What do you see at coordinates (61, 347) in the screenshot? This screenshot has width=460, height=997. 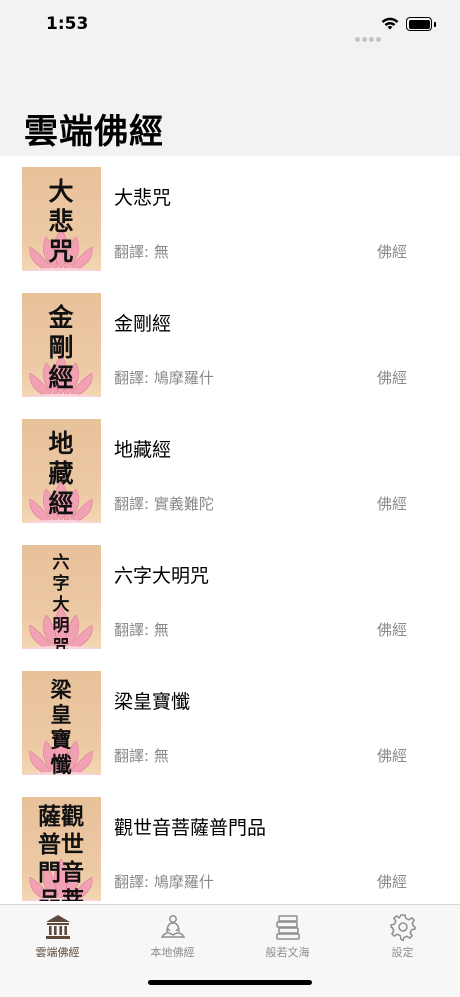 I see `cover-title-text: 金剛經` at bounding box center [61, 347].